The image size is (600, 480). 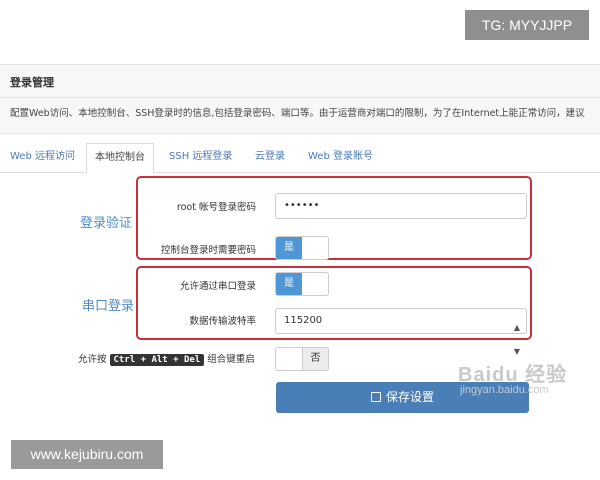 I want to click on save-disk-icon, so click(x=375, y=397).